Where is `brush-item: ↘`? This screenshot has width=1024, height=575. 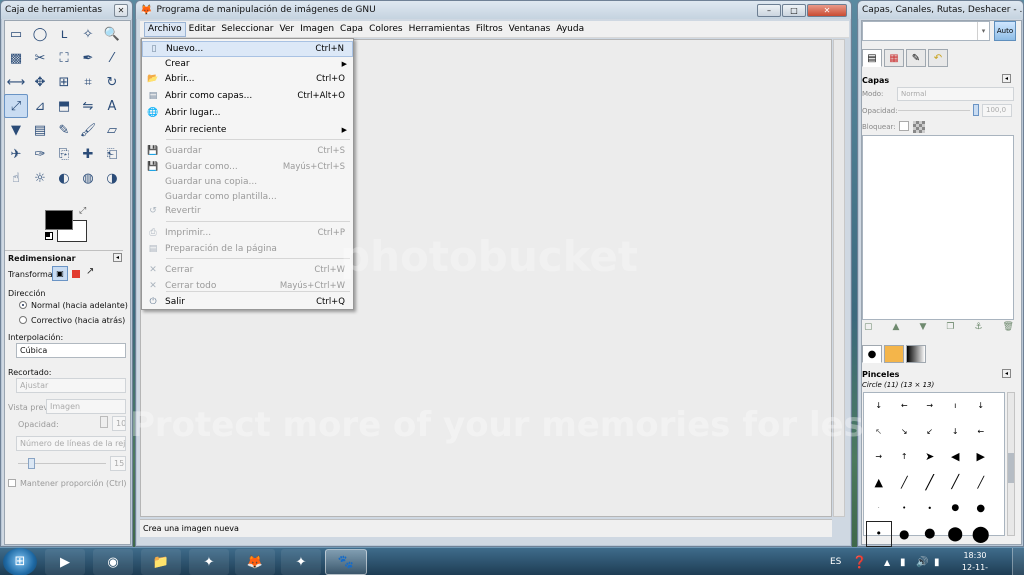 brush-item: ↘ is located at coordinates (905, 432).